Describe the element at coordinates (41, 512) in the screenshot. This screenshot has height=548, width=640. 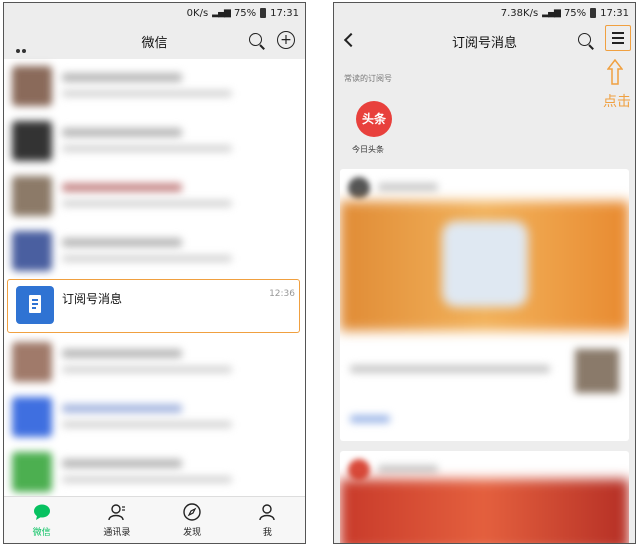
I see `chat-icon` at that location.